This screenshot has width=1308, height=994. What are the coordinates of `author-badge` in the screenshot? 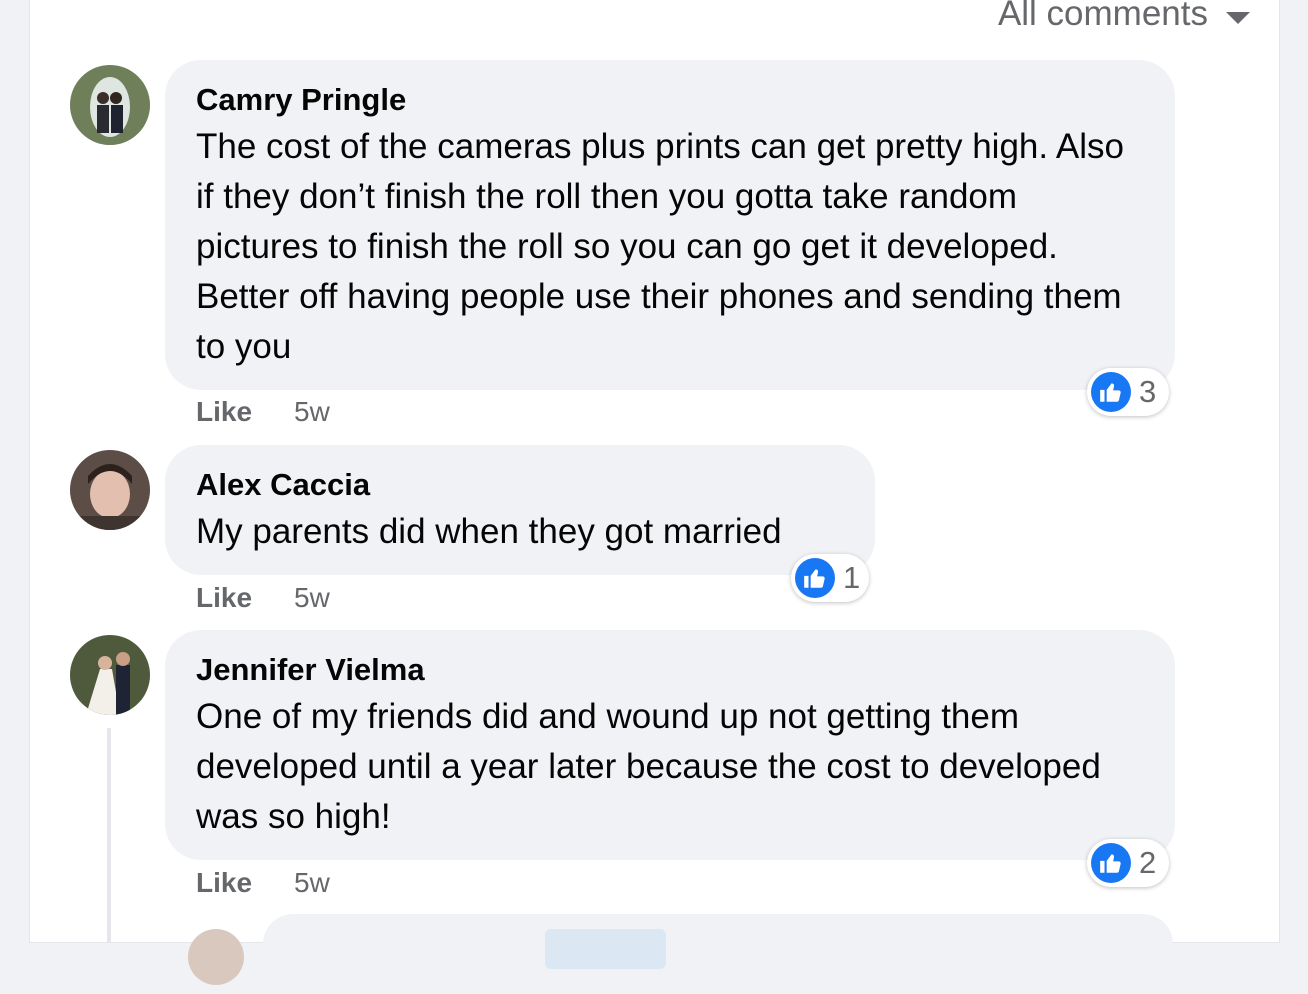 It's located at (605, 949).